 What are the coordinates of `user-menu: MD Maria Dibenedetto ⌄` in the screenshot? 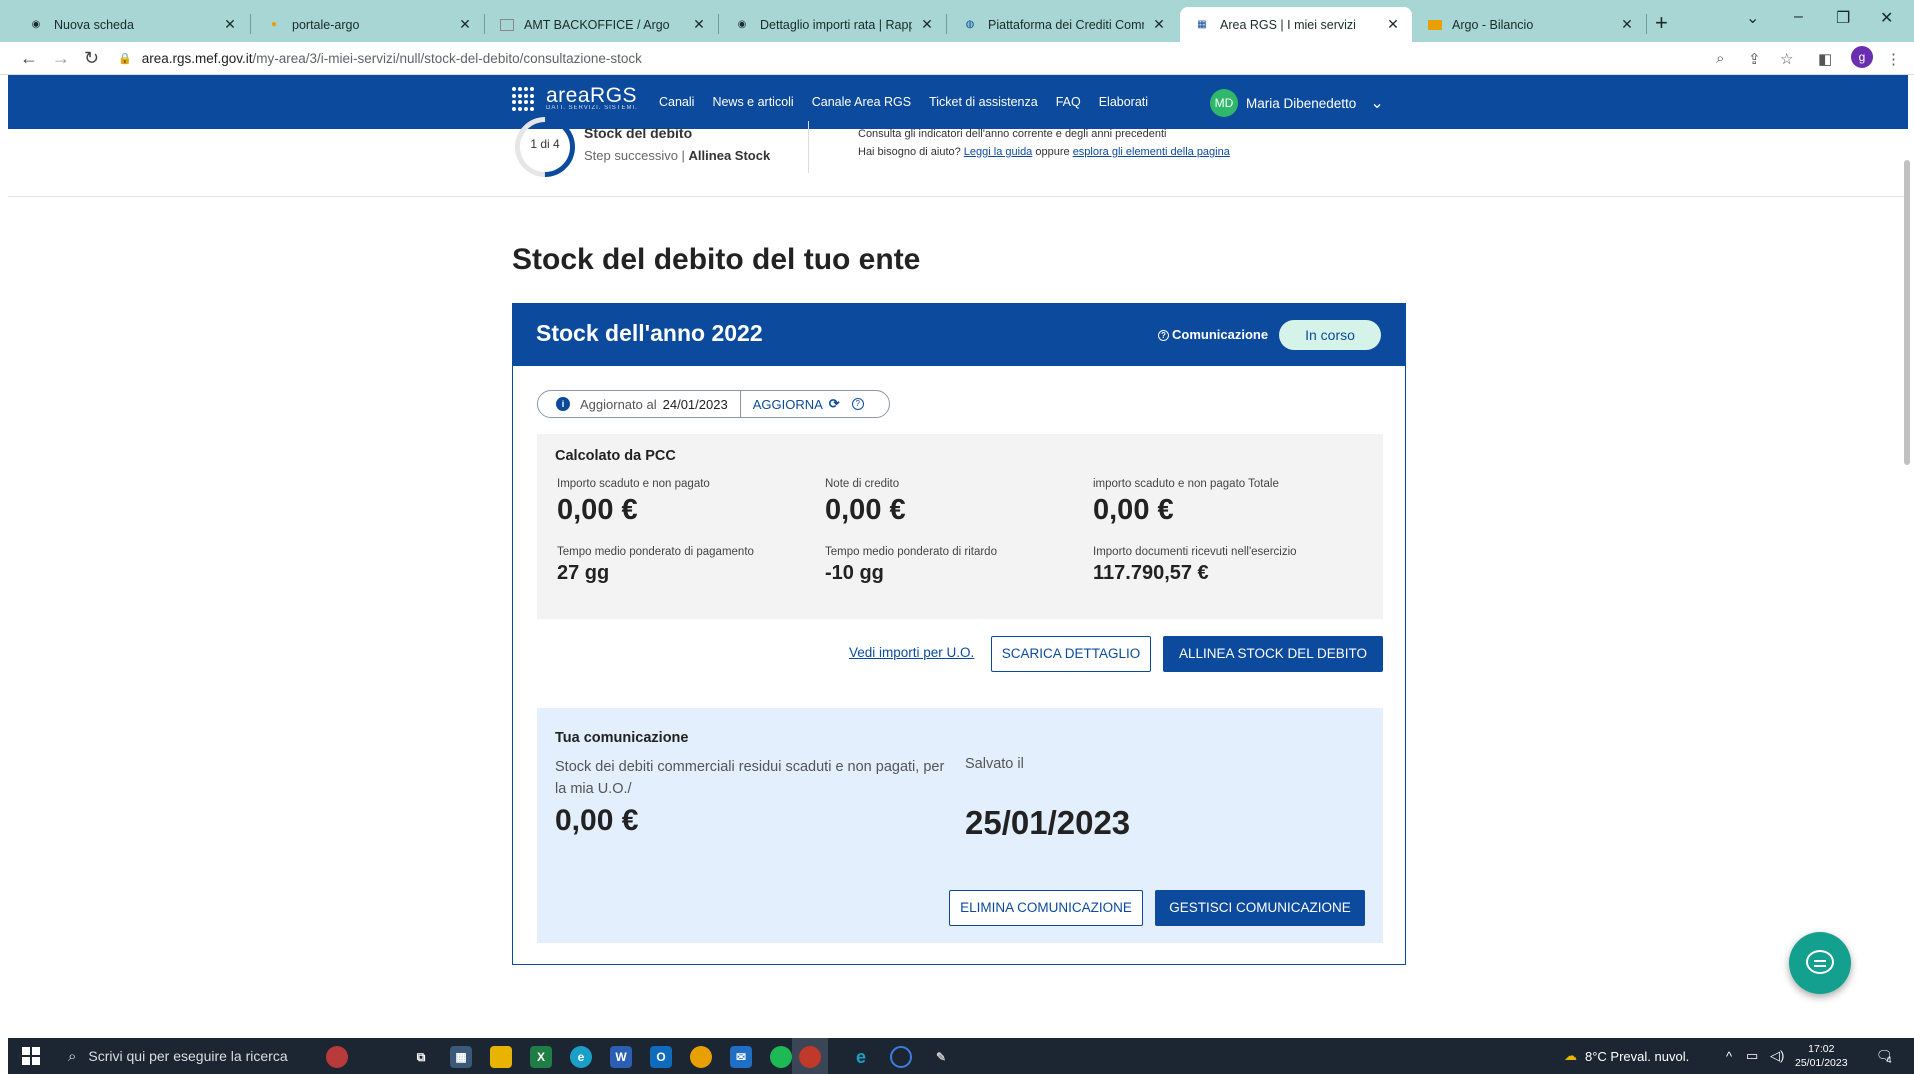 It's located at (1297, 103).